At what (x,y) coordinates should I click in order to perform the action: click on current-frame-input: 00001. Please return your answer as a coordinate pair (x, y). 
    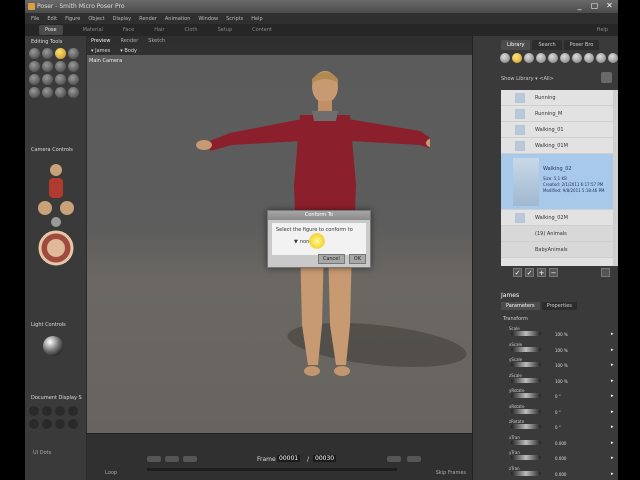
    Looking at the image, I should click on (289, 458).